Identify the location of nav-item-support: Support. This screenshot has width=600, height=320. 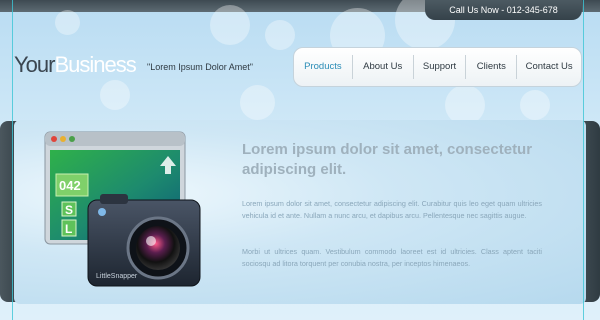
(440, 67).